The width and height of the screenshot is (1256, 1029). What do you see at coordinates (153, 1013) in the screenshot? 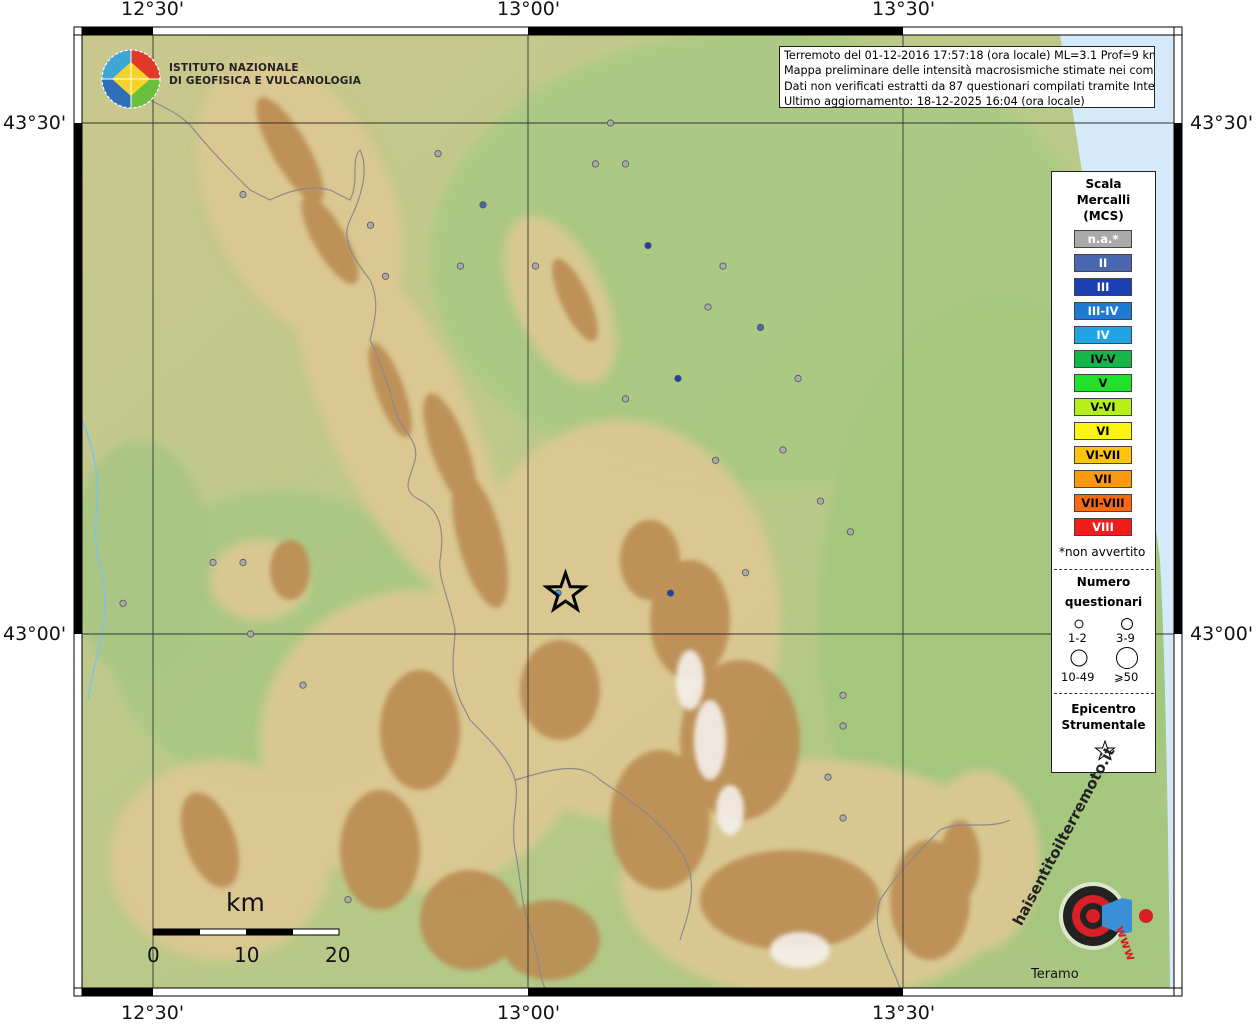
I see `bottom-lon-label: 12°30'` at bounding box center [153, 1013].